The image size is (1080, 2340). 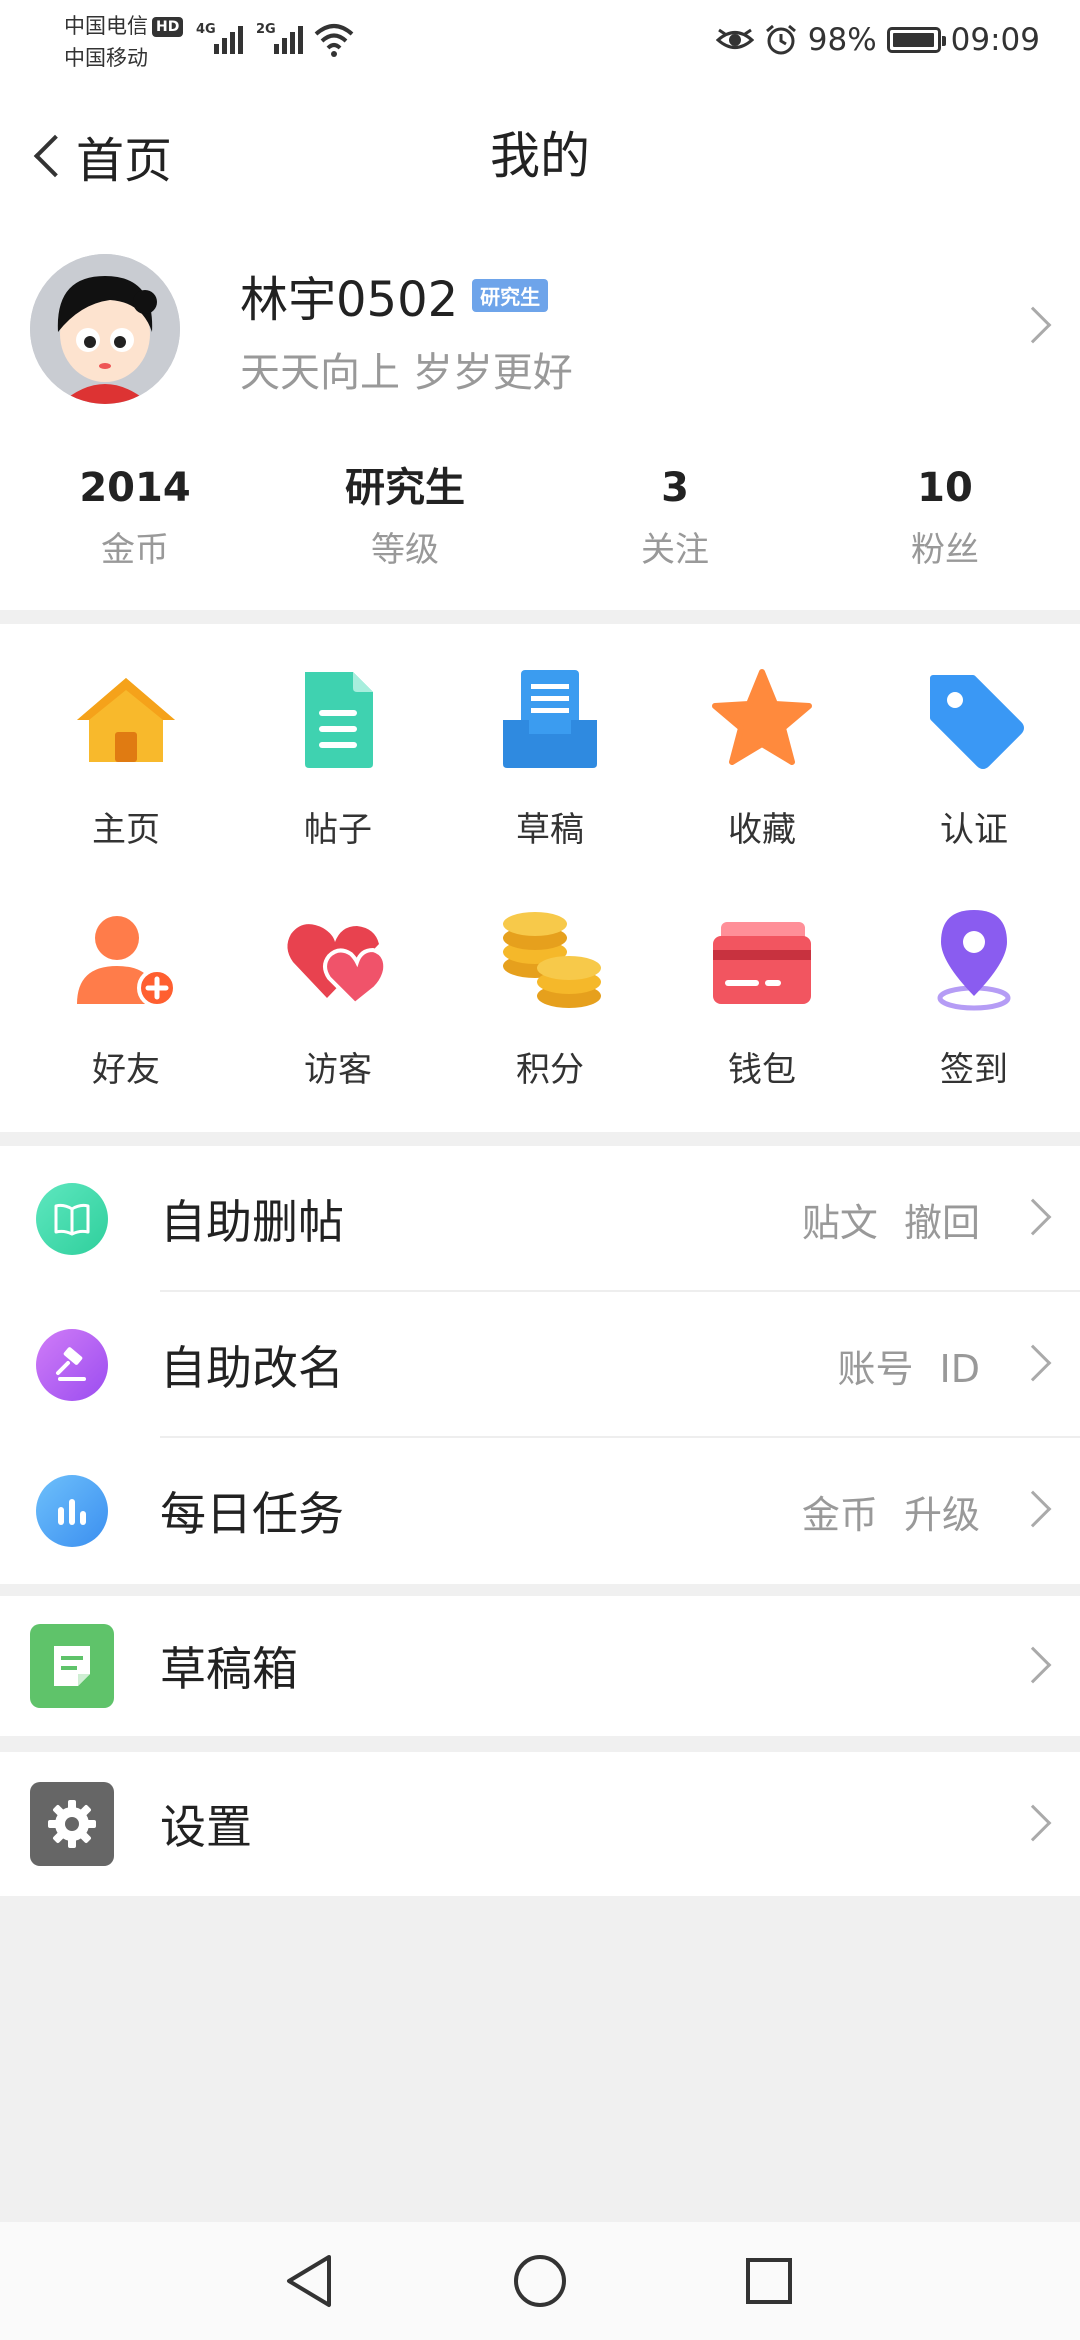 What do you see at coordinates (550, 830) in the screenshot?
I see `grid-label: 草稿` at bounding box center [550, 830].